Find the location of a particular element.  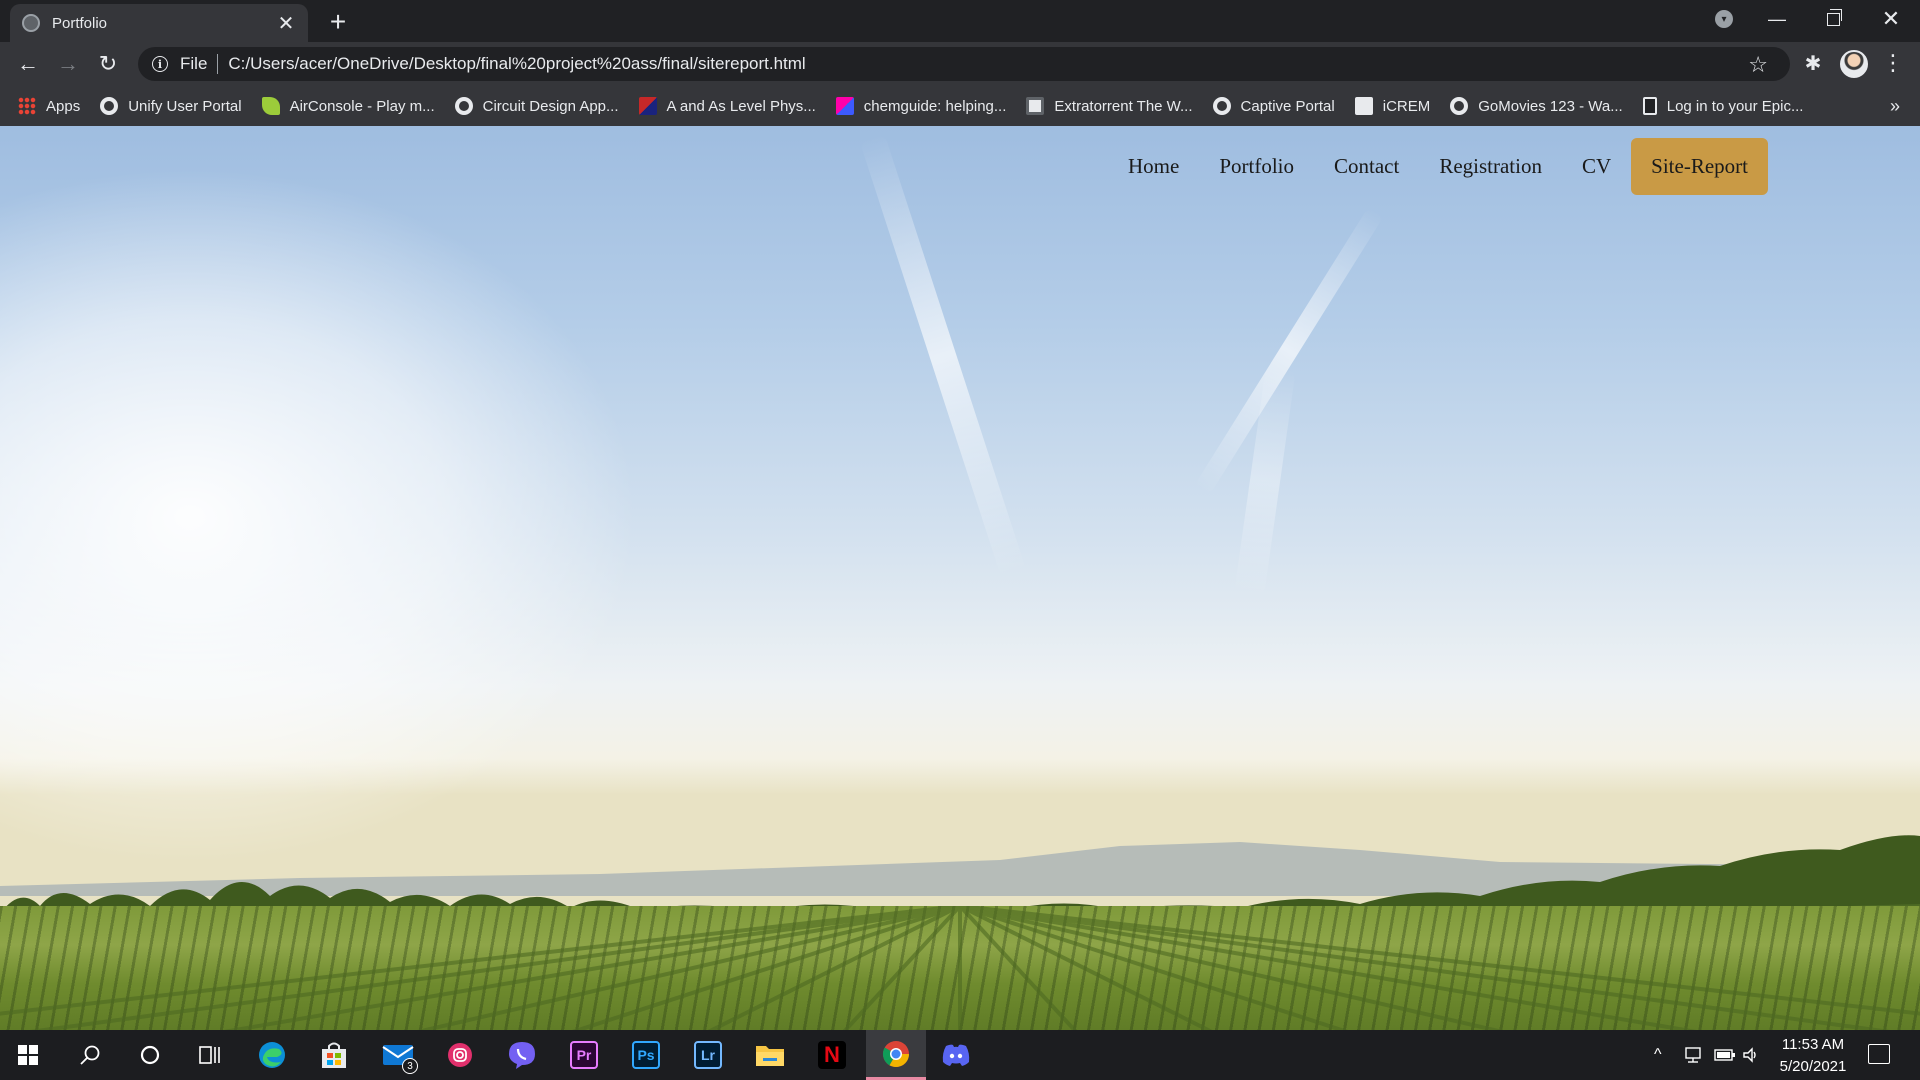

nav-site-report: Site-Report is located at coordinates (1699, 166).